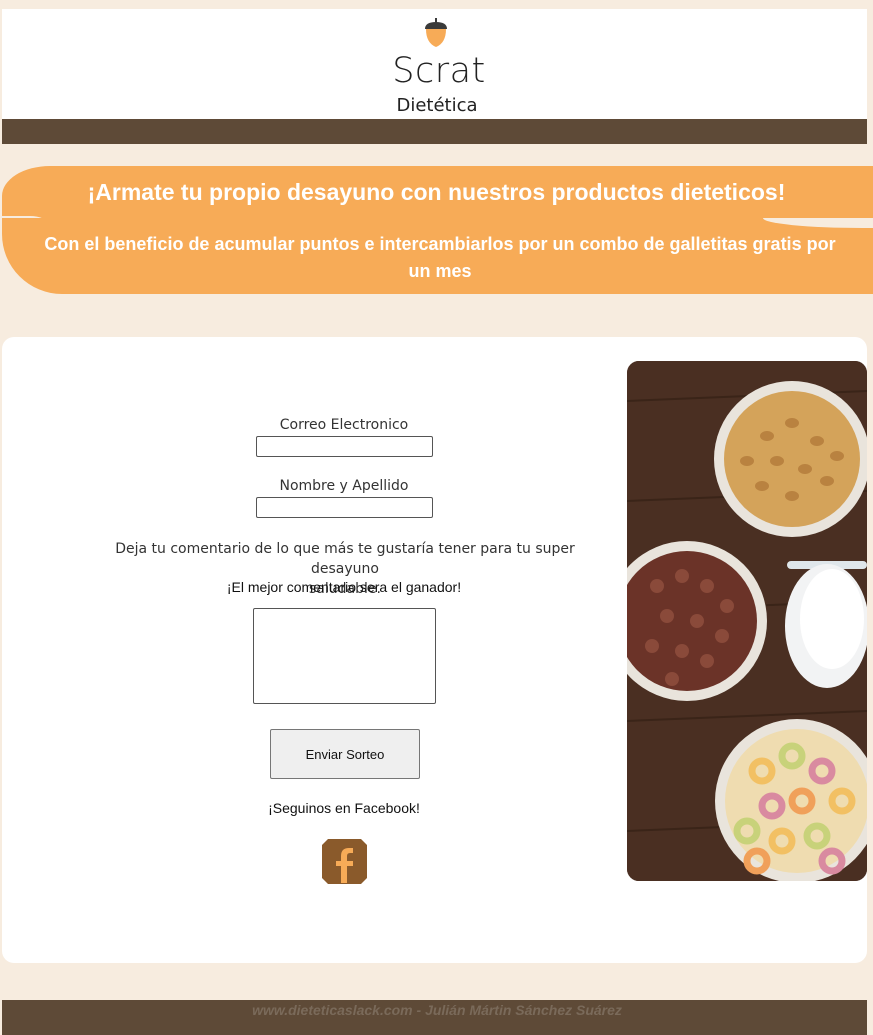 Image resolution: width=873 pixels, height=1035 pixels. Describe the element at coordinates (344, 861) in the screenshot. I see `facebook-icon` at that location.